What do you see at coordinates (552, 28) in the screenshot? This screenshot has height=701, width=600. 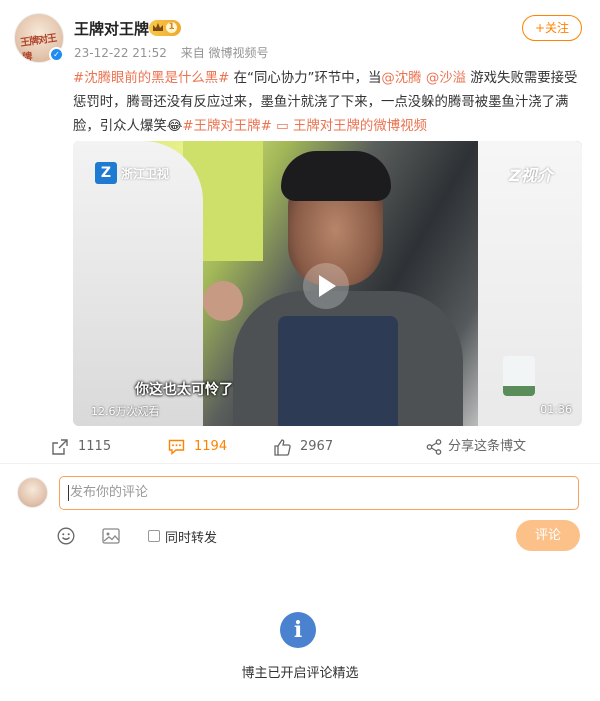 I see `follow-button: +关注` at bounding box center [552, 28].